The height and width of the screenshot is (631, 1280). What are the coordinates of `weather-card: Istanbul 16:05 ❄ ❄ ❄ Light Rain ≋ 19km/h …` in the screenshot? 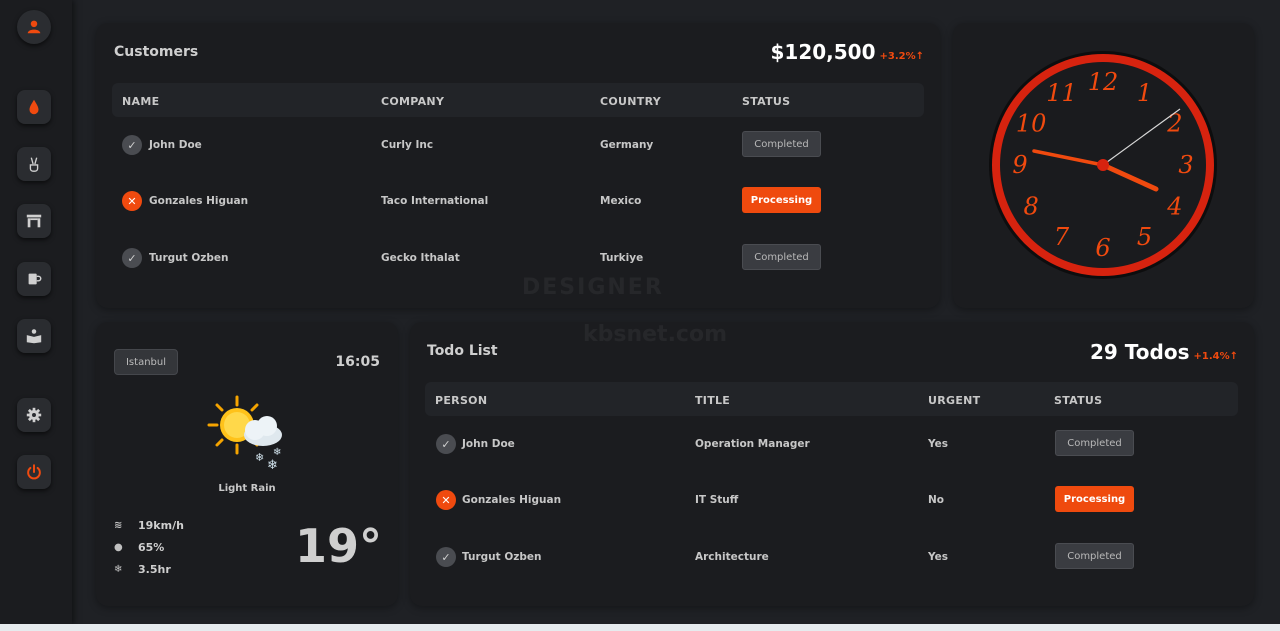 It's located at (247, 464).